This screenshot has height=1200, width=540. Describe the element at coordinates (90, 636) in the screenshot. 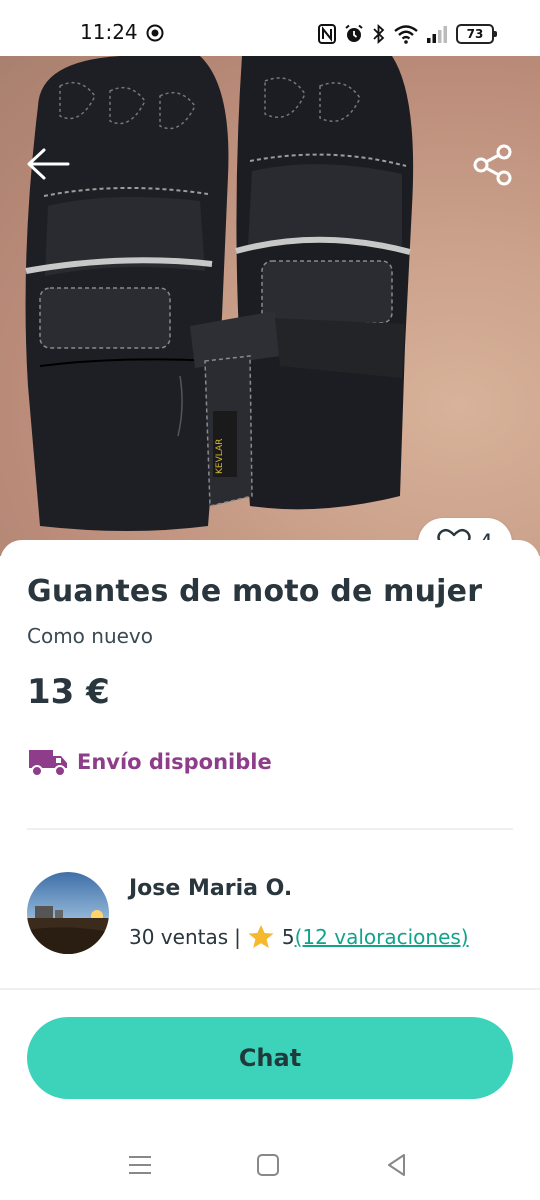

I see `listing-condition: Como nuevo` at that location.